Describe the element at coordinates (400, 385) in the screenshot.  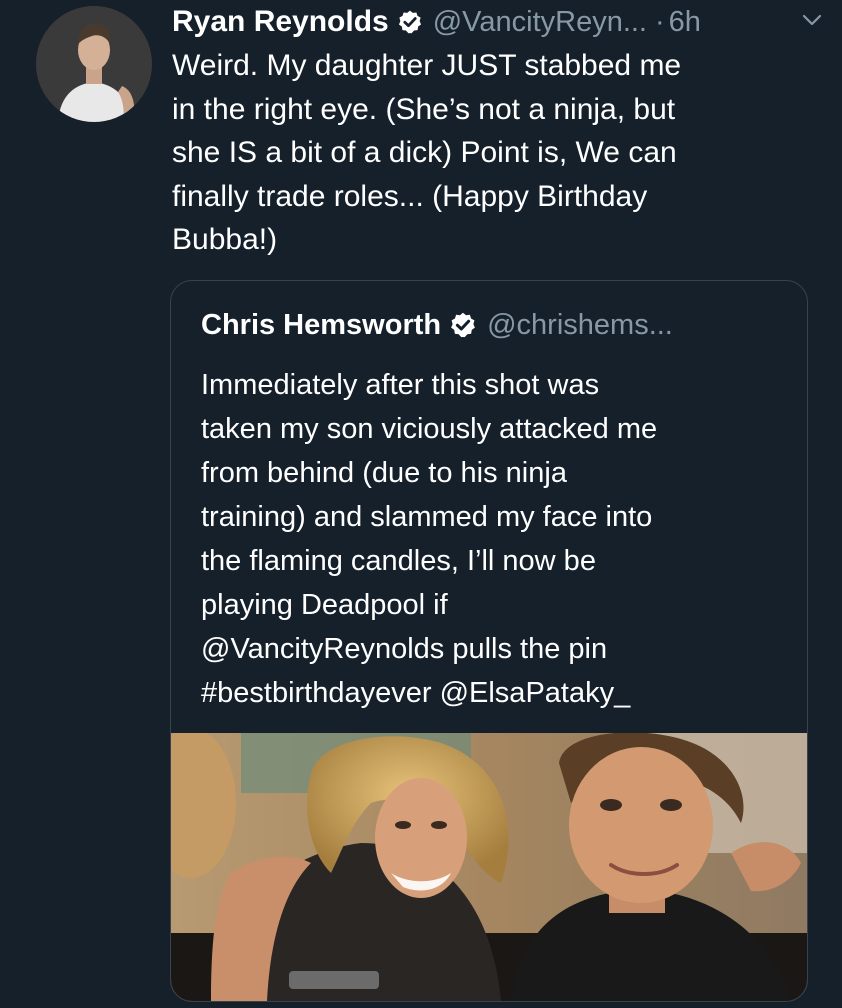
I see `quoted-text-line: Immediately after this shot was` at that location.